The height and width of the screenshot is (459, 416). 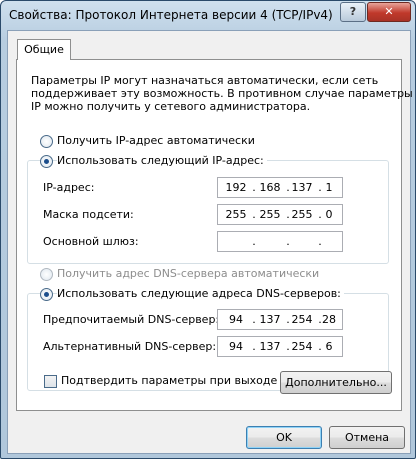 What do you see at coordinates (270, 187) in the screenshot?
I see `ip-octet: 168` at bounding box center [270, 187].